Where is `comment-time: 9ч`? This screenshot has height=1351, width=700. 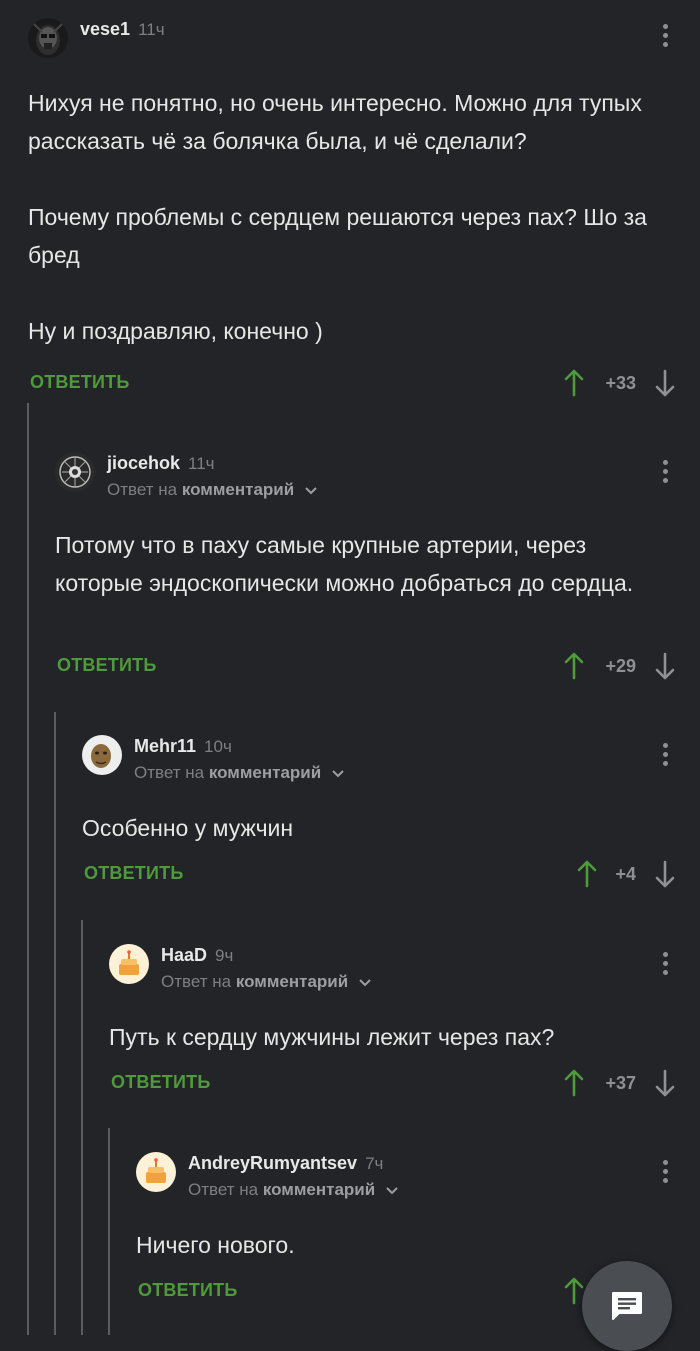 comment-time: 9ч is located at coordinates (224, 955).